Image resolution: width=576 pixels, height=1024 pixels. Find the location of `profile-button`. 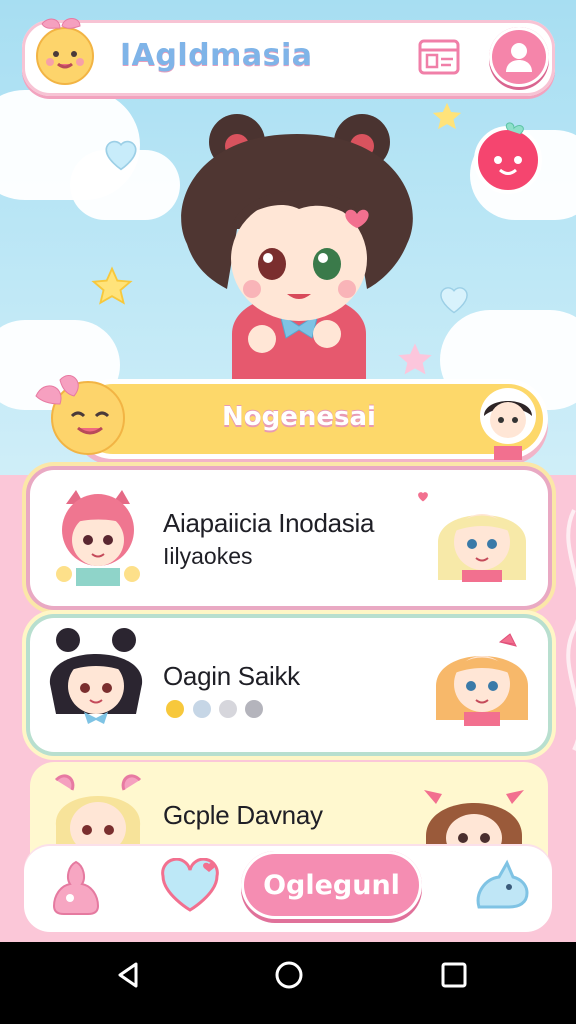

profile-button is located at coordinates (519, 57).